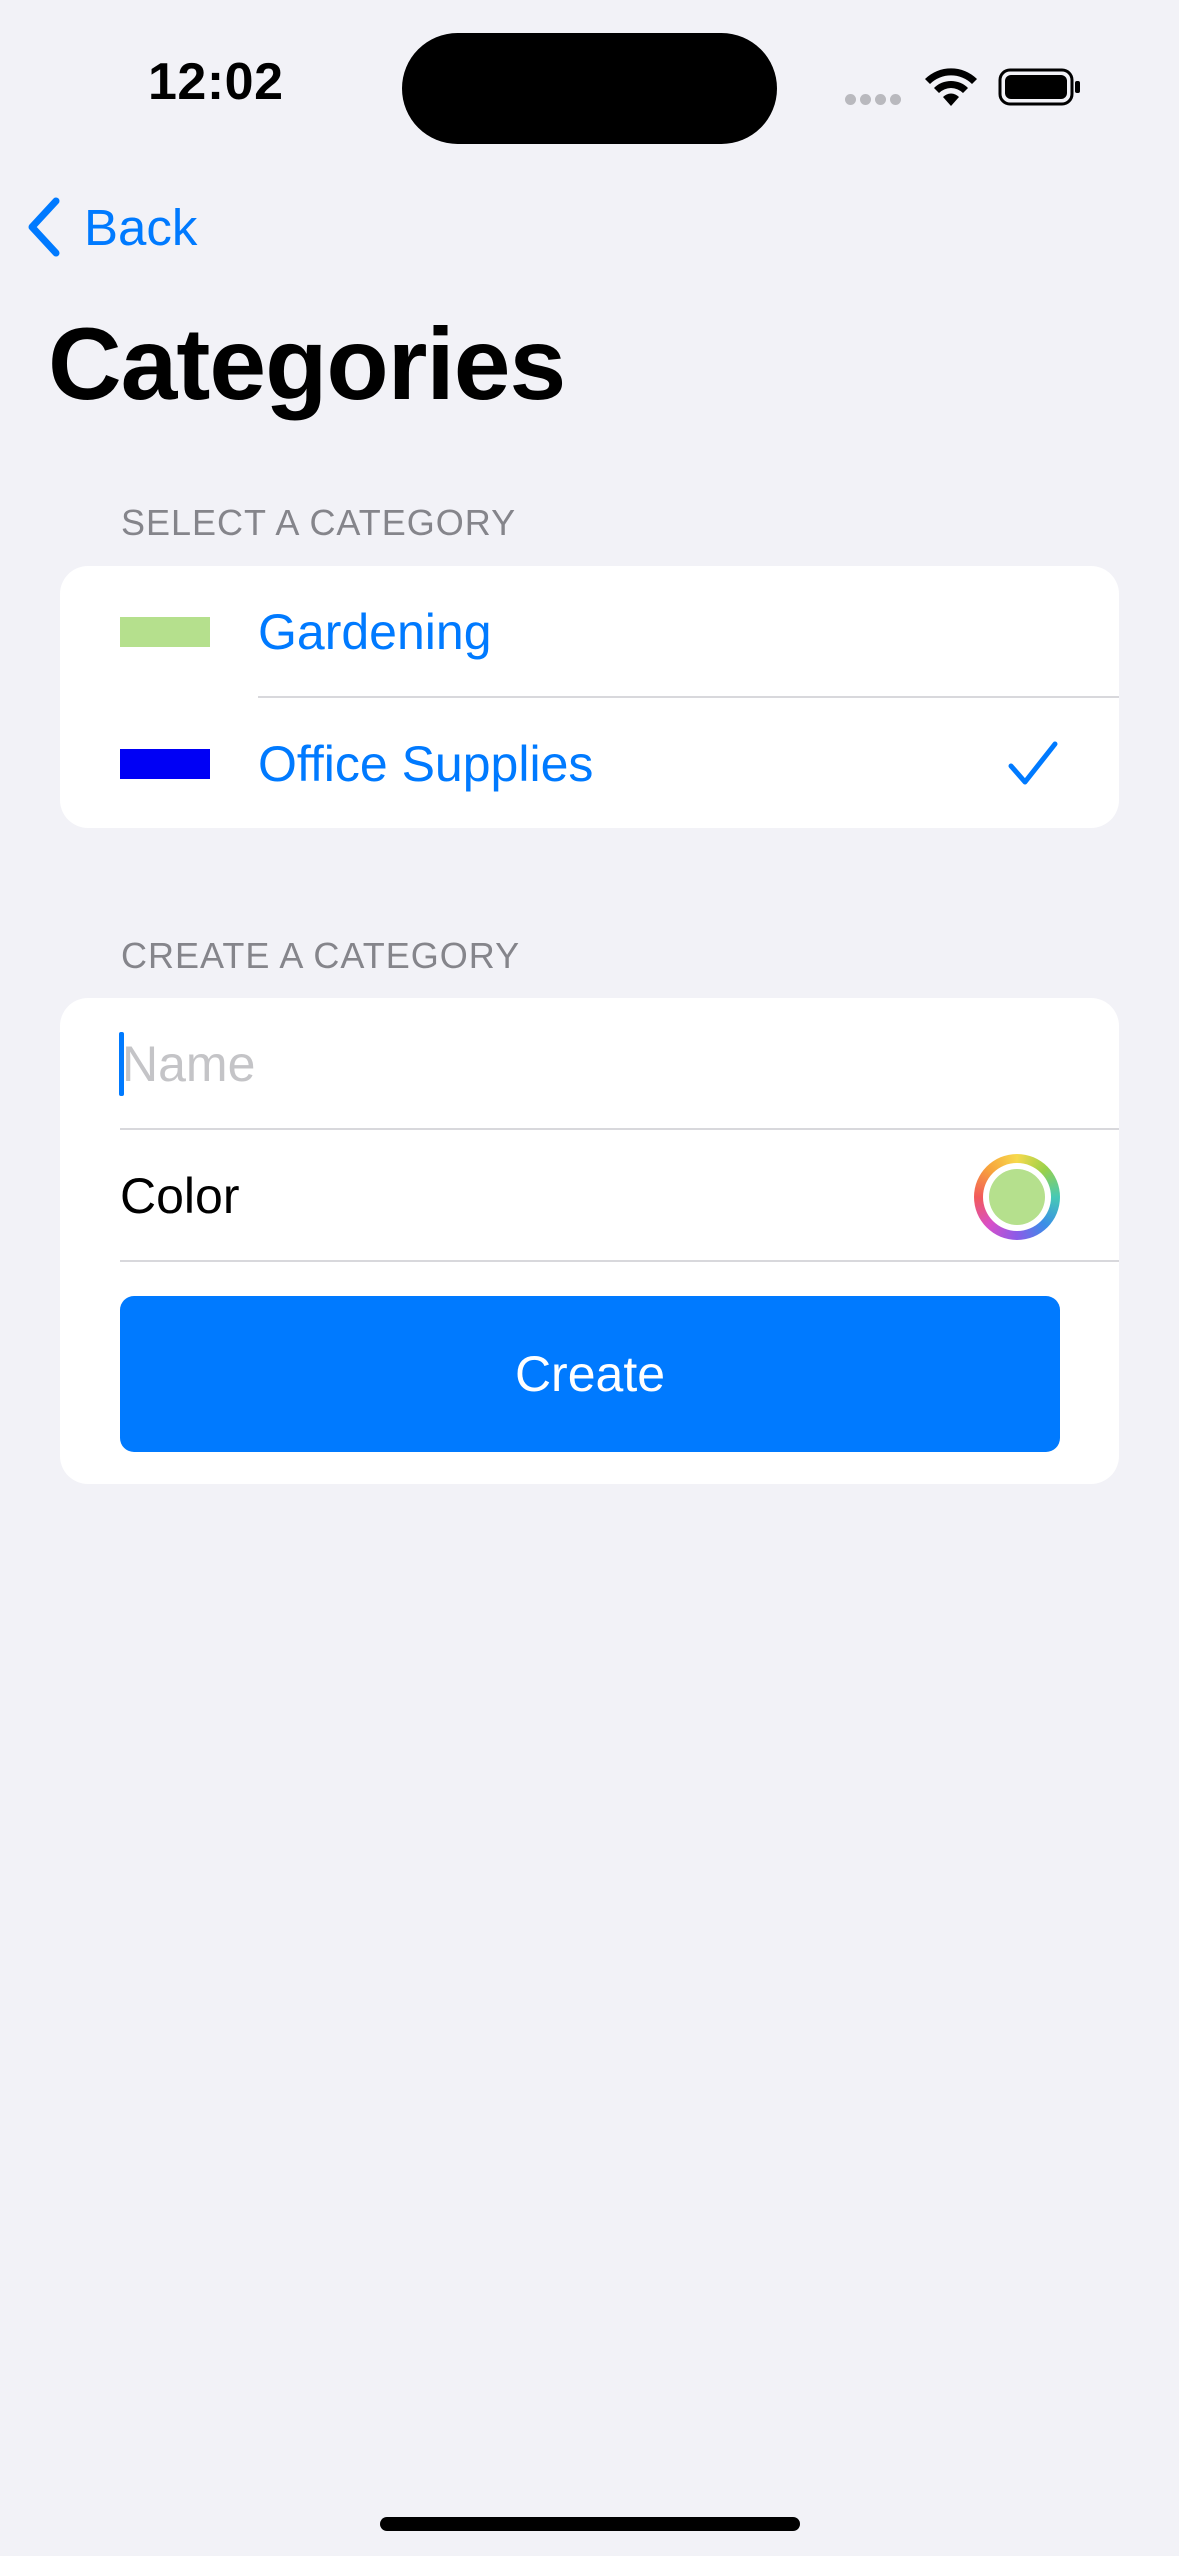  Describe the element at coordinates (375, 632) in the screenshot. I see `category-label: Gardening` at that location.